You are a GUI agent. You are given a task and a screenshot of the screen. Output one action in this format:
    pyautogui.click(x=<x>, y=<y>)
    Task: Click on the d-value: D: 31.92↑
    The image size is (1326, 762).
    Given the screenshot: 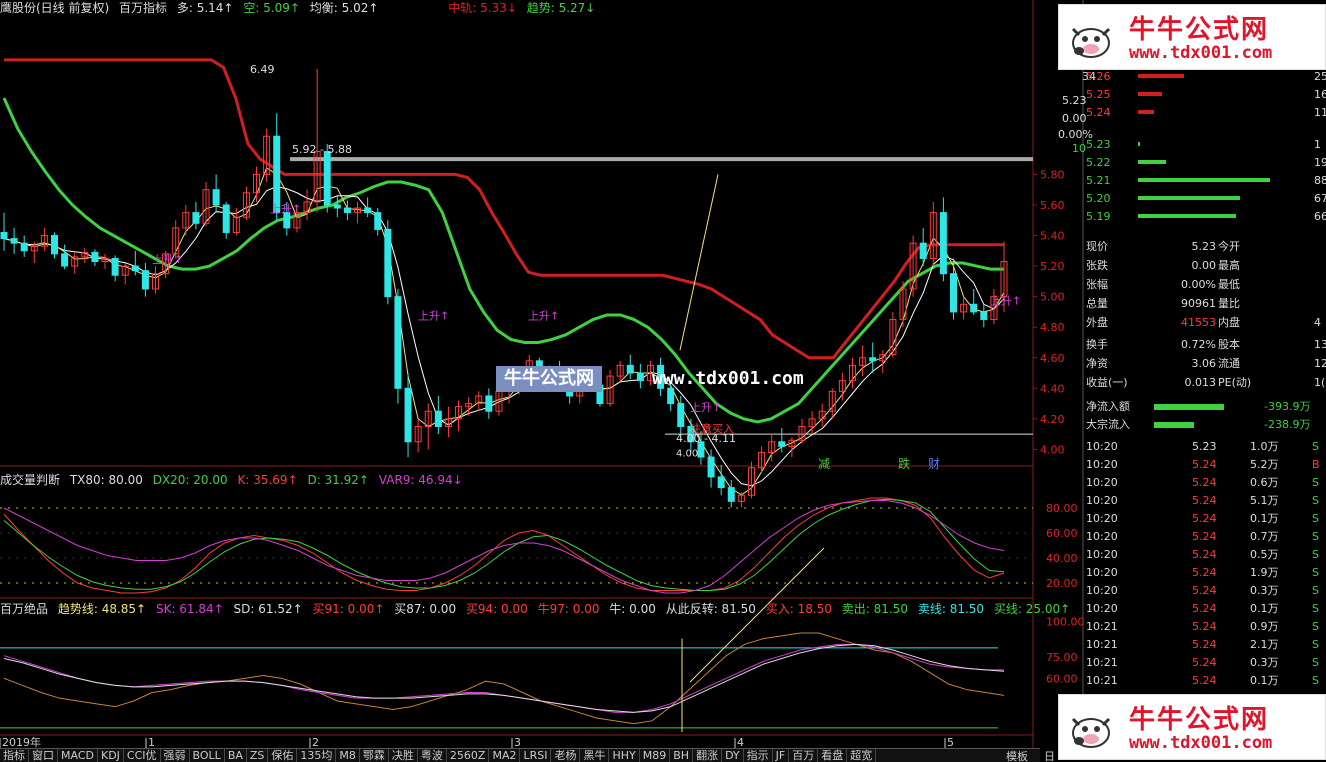 What is the action you would take?
    pyautogui.click(x=338, y=480)
    